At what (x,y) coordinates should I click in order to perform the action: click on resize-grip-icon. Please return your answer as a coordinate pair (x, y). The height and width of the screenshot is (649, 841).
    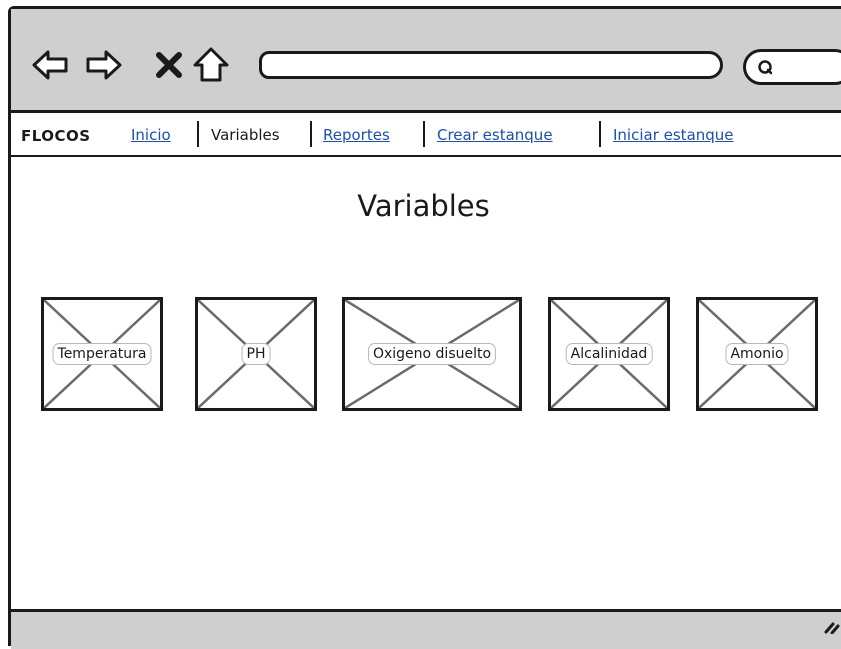
    Looking at the image, I should click on (832, 626).